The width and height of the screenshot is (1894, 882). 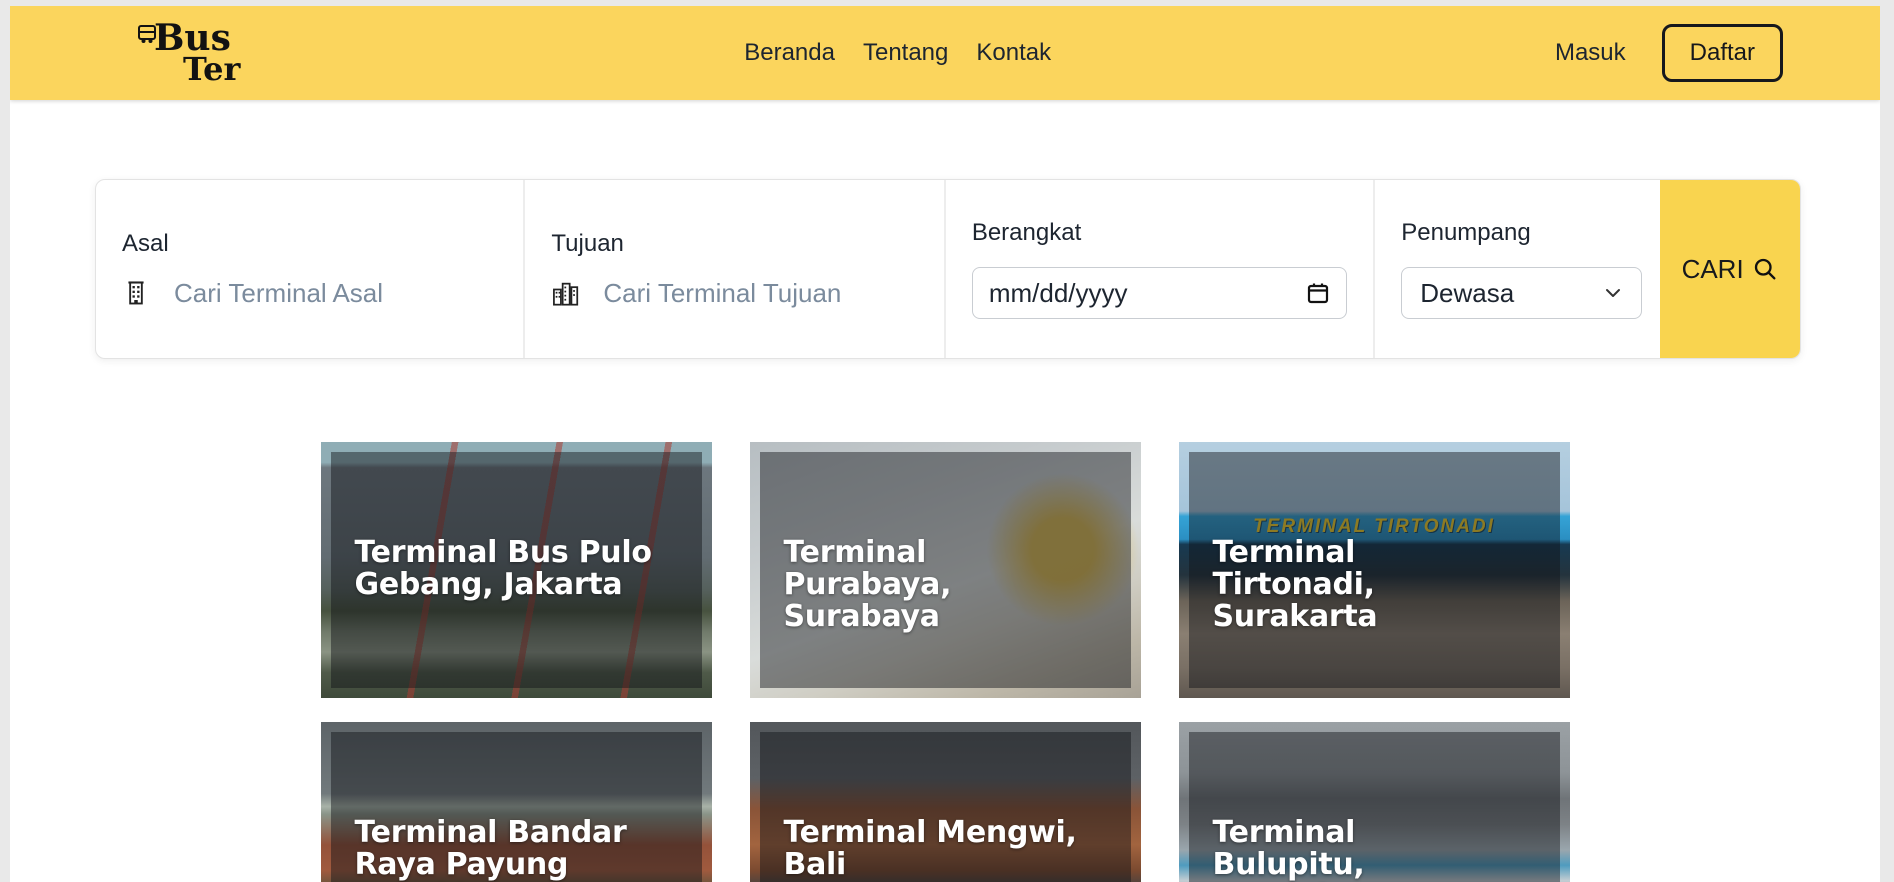 I want to click on terminal-card: Terminal Mengwi, Bali, so click(x=945, y=802).